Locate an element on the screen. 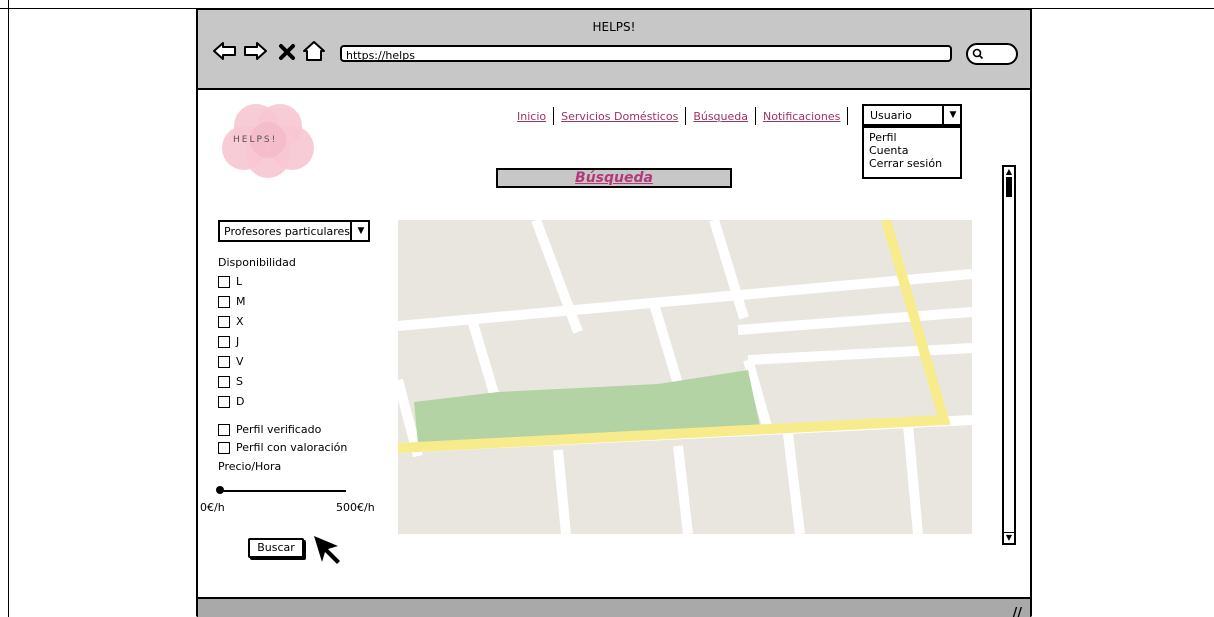 The image size is (1214, 617). availability-label: Disponibilidad is located at coordinates (257, 262).